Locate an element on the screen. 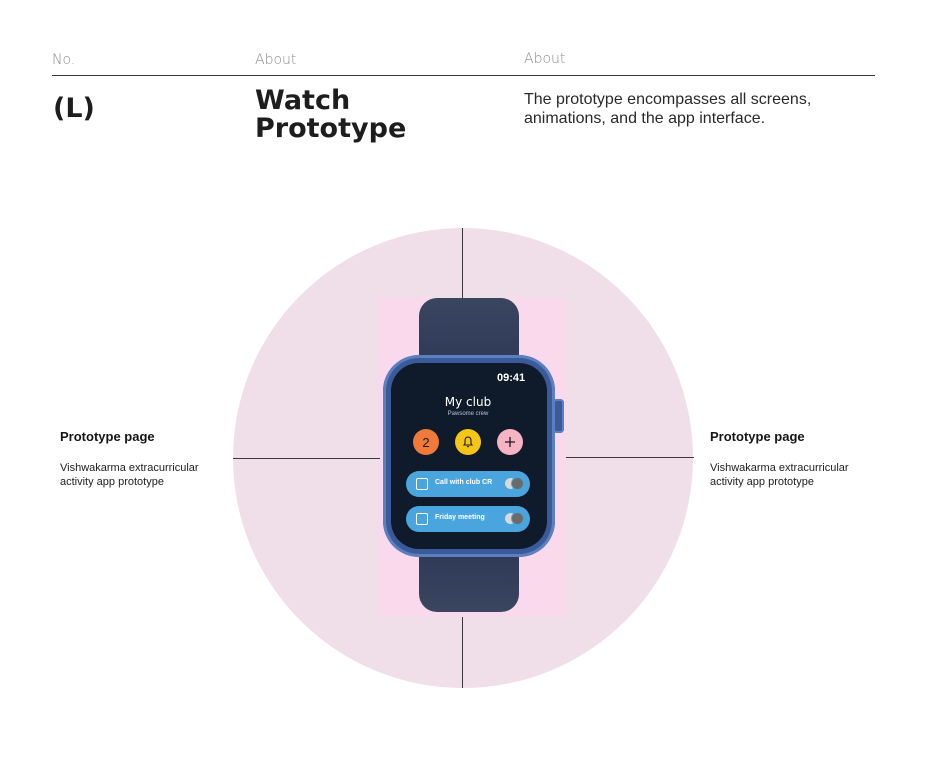 The width and height of the screenshot is (927, 768). club-subtitle: Pawsome crew is located at coordinates (468, 414).